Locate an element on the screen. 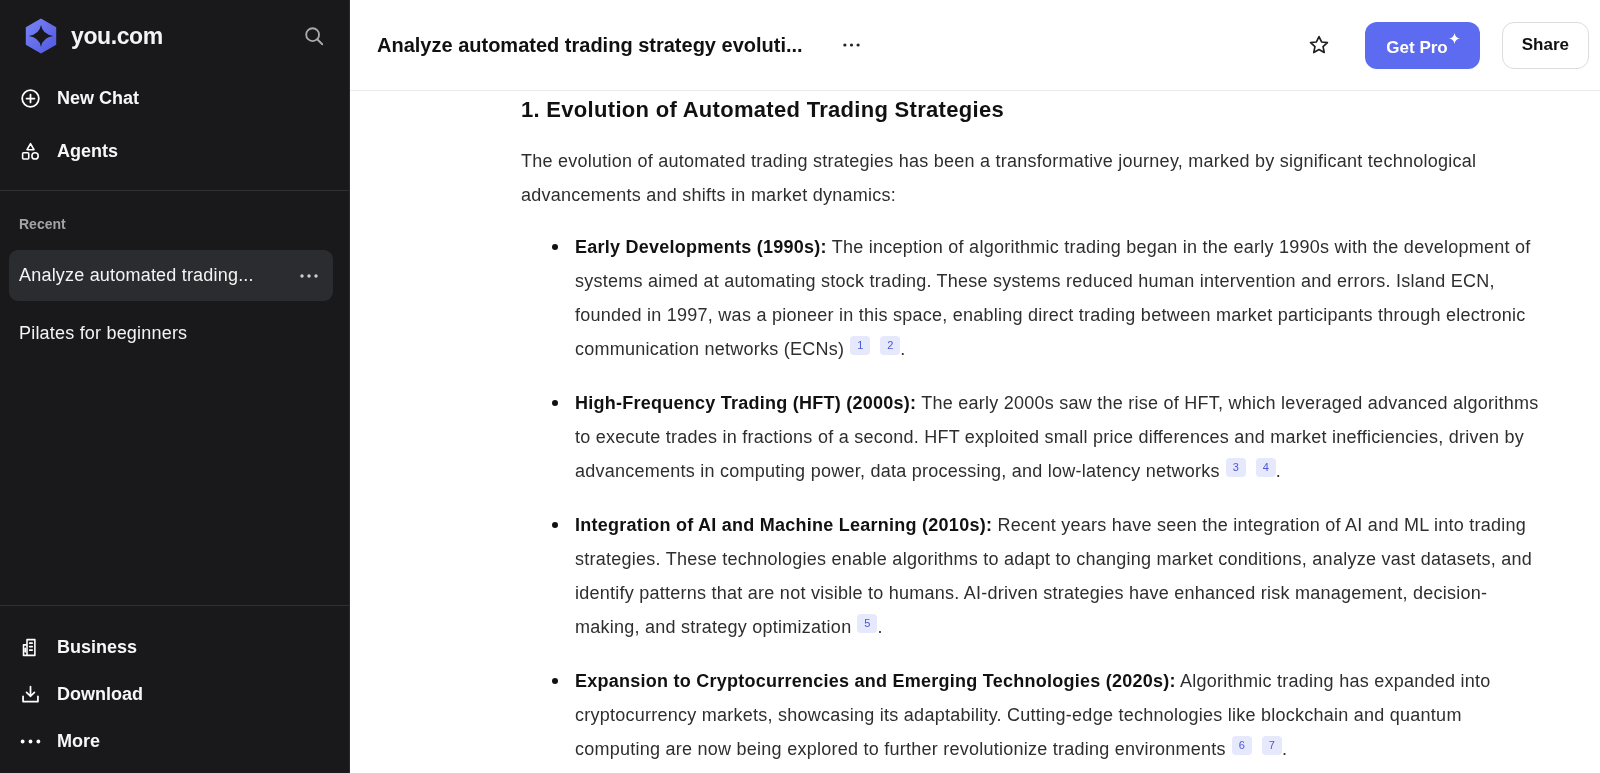  get-pro-button: Get Pro is located at coordinates (1422, 45).